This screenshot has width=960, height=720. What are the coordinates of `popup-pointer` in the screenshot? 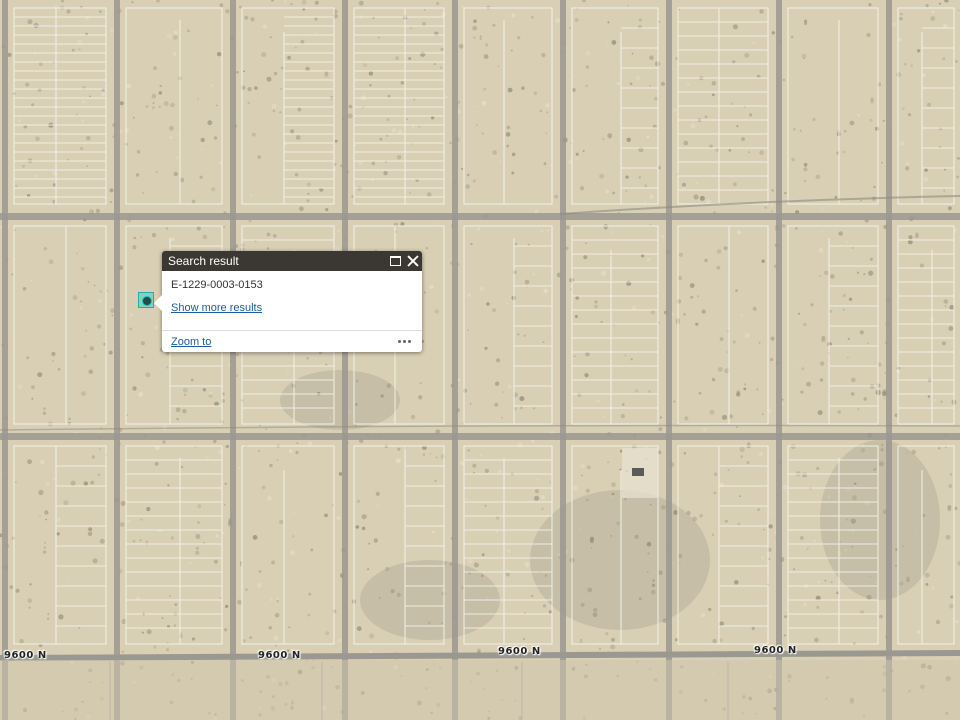 It's located at (158, 303).